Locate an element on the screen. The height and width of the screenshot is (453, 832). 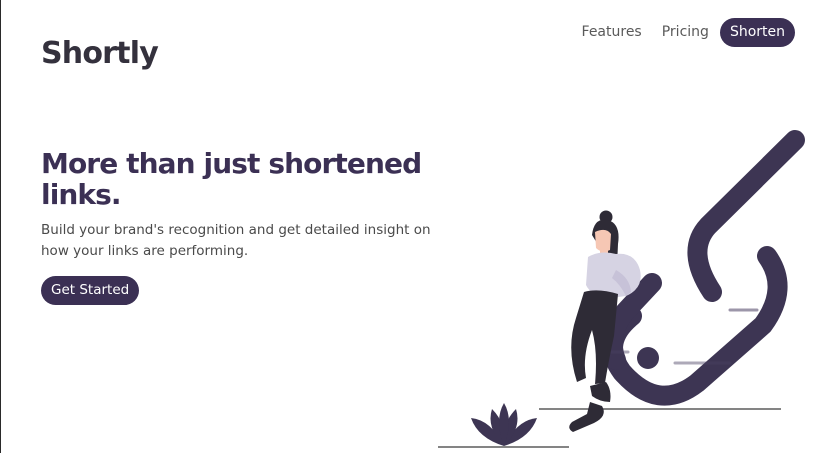
nav-link-pricing: Pricing is located at coordinates (685, 32).